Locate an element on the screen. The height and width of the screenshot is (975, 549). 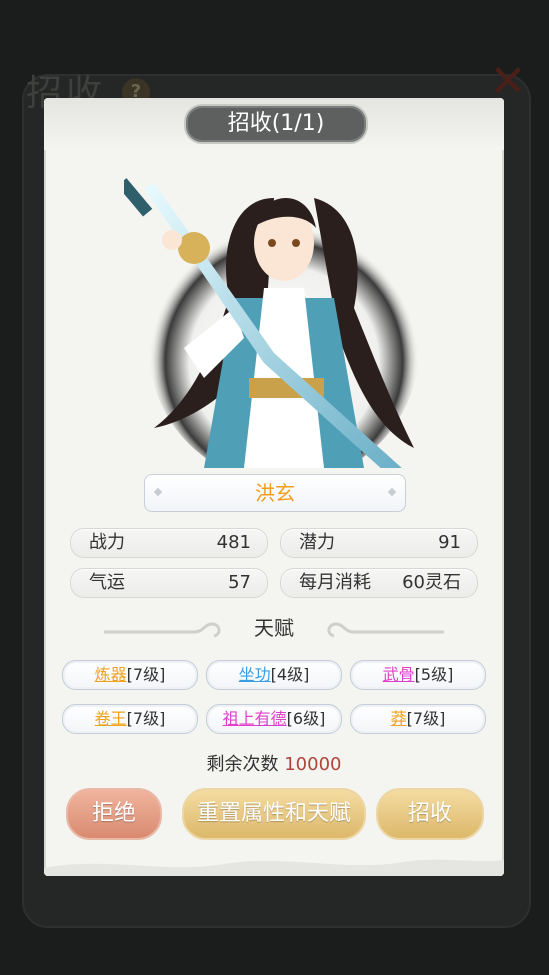
bottom-cloud-decoration is located at coordinates (274, 867).